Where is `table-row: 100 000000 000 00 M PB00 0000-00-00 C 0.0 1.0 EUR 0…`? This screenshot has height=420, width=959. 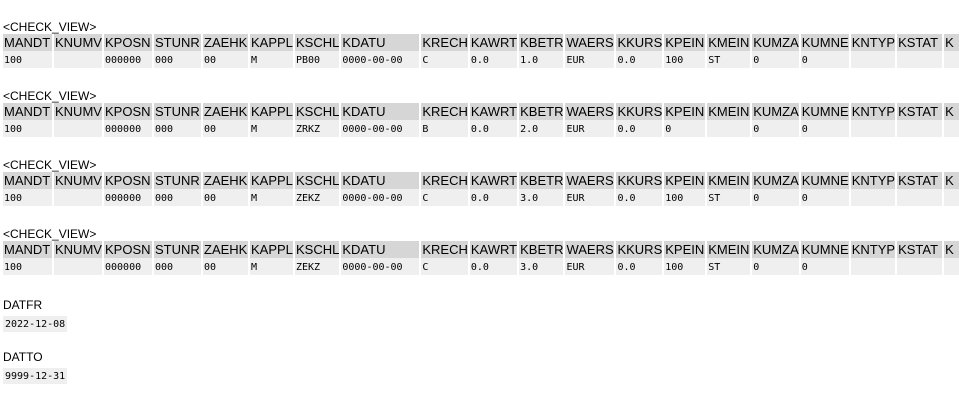 table-row: 100 000000 000 00 M PB00 0000-00-00 C 0.0 1.0 EUR 0… is located at coordinates (481, 59).